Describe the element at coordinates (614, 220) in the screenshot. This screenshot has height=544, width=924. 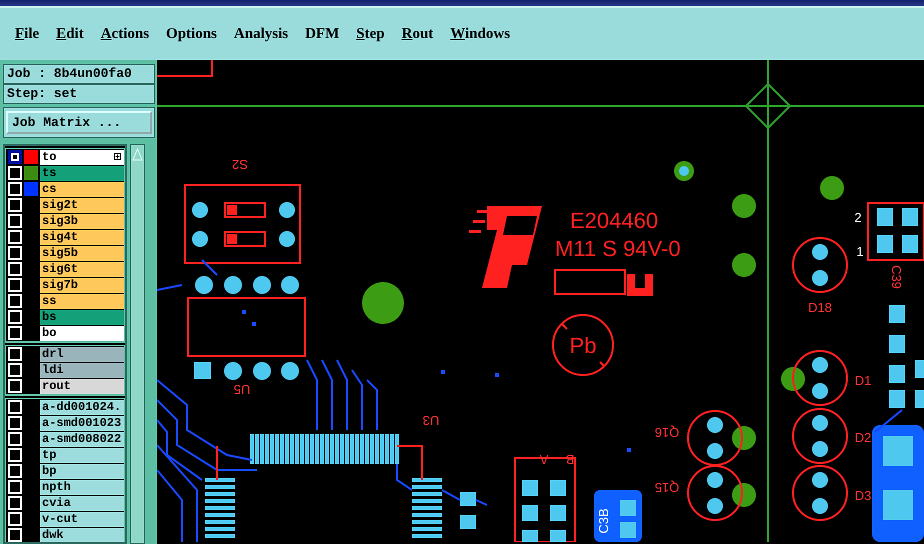
I see `ul-marking-text: E204460` at that location.